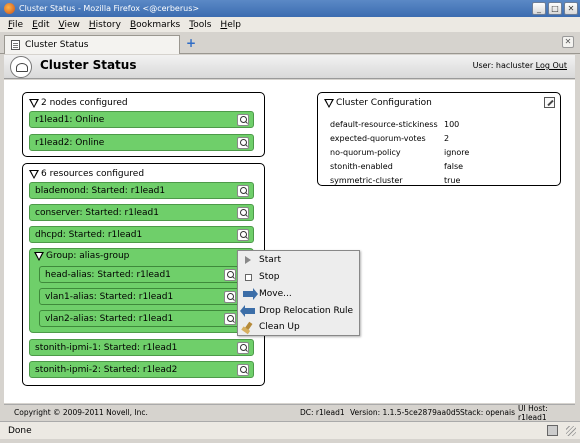 This screenshot has width=580, height=443. What do you see at coordinates (247, 311) in the screenshot?
I see `drop-arrow-icon` at bounding box center [247, 311].